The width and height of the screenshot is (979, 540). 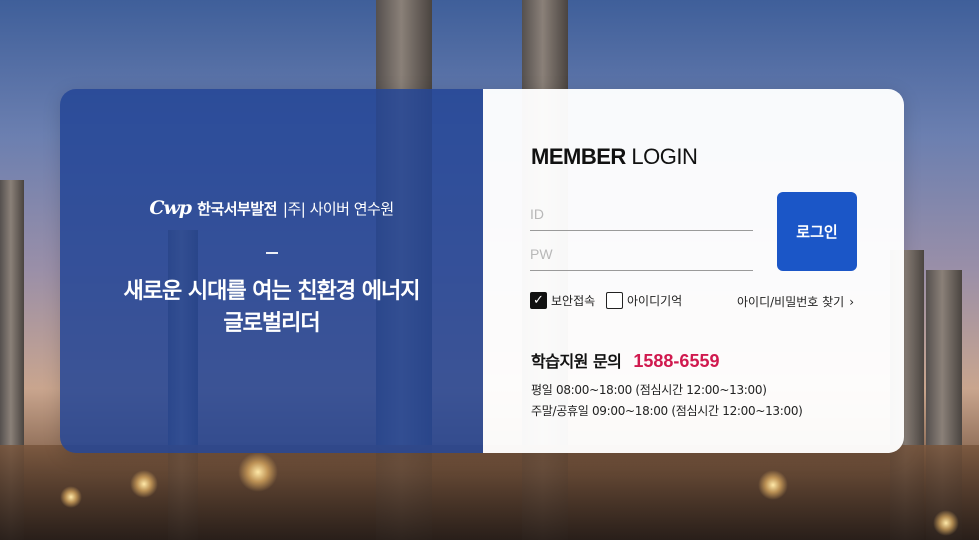 What do you see at coordinates (641, 214) in the screenshot?
I see `id-input` at bounding box center [641, 214].